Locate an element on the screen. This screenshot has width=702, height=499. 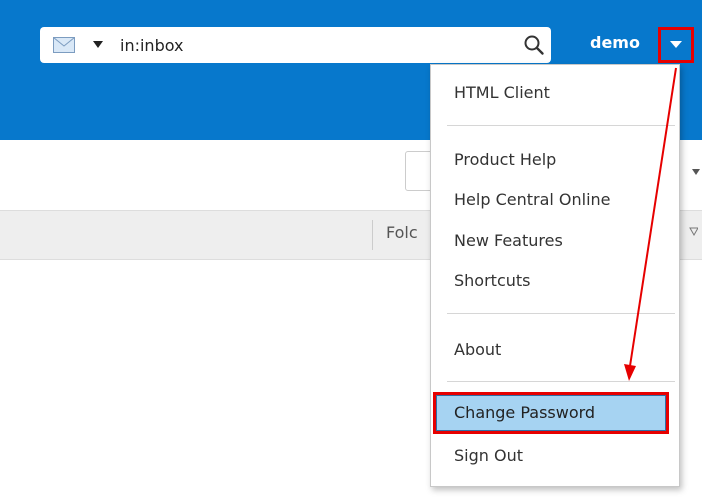
menu-item-html-client: HTML Client is located at coordinates (502, 92).